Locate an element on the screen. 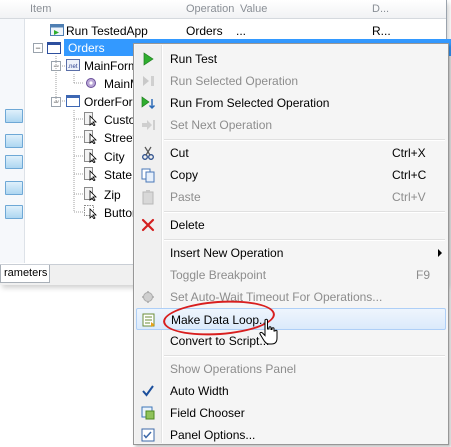 The width and height of the screenshot is (451, 447). menu-item-label: Paste is located at coordinates (185, 197).